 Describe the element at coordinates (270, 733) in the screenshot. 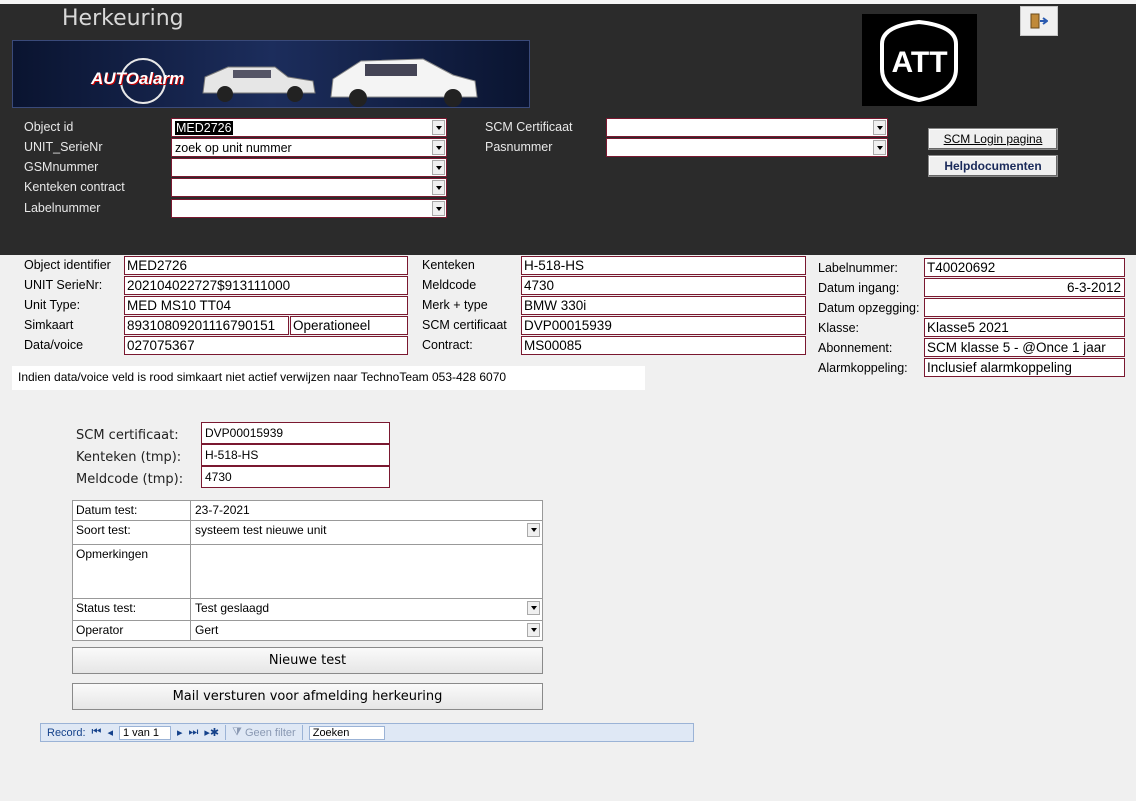

I see `filter-status: Geen filter` at that location.